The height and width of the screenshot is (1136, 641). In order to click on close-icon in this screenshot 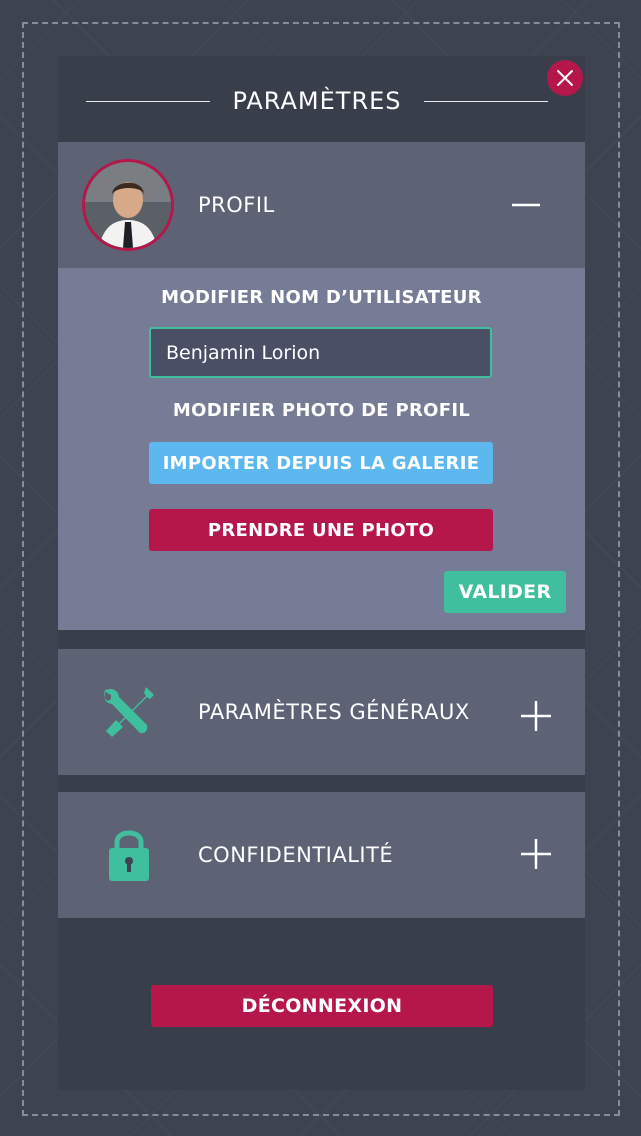, I will do `click(565, 78)`.